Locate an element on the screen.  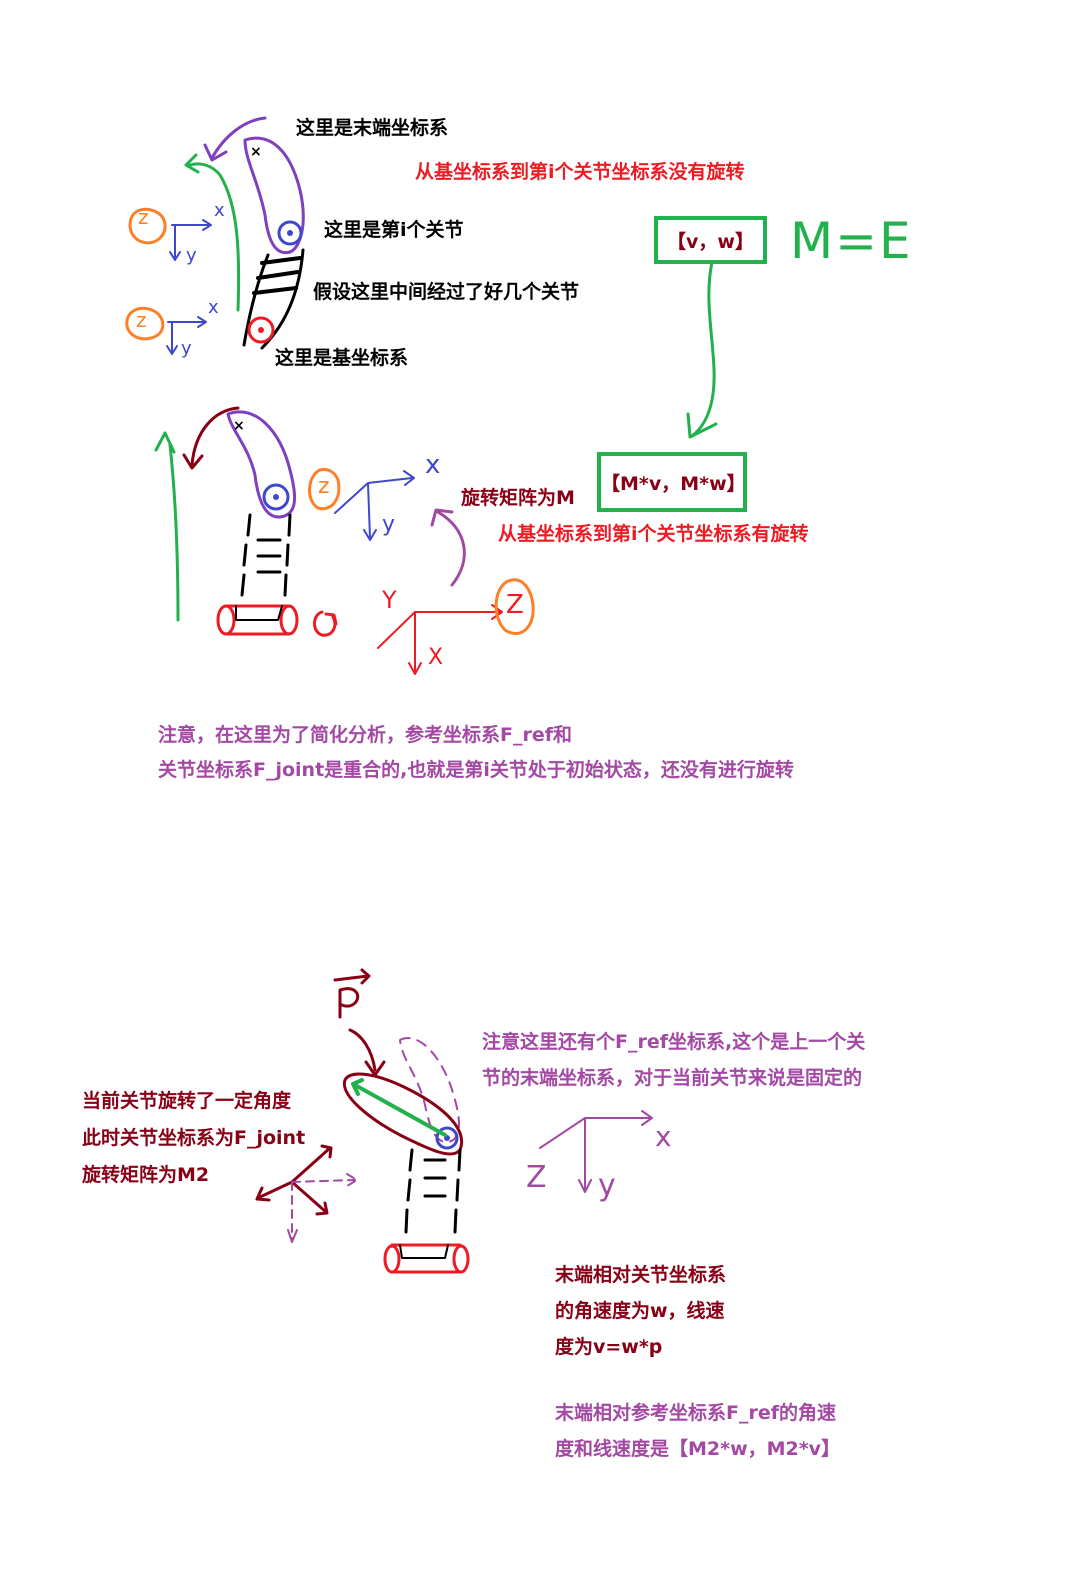
joint-rotated-line-3: 旋转矩阵为M2 is located at coordinates (146, 1175).